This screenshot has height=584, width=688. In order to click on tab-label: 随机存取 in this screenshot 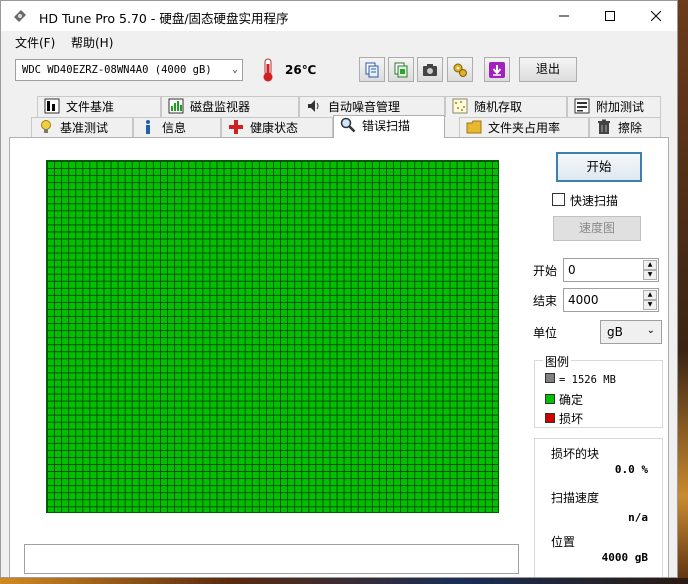, I will do `click(498, 107)`.